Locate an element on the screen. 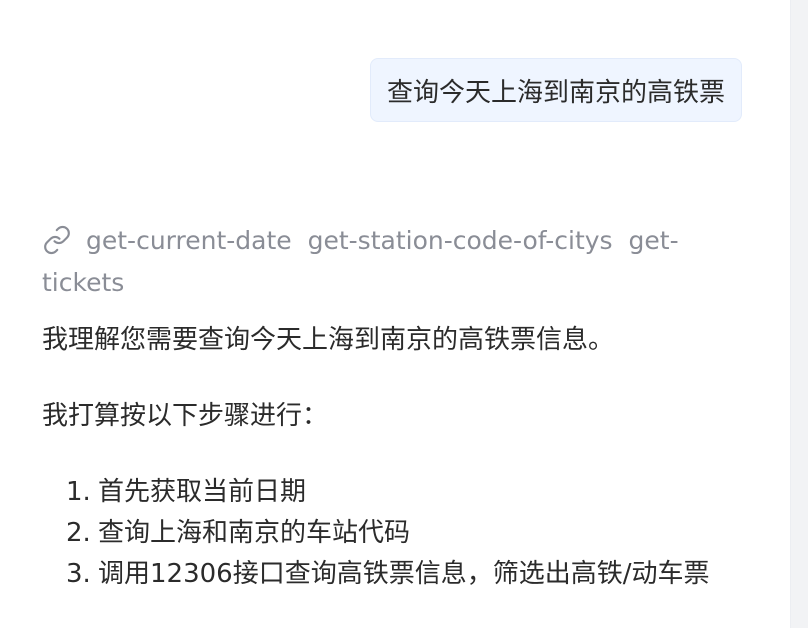 The image size is (808, 628). user-message-text: 查询今天上海到南京的高铁票 is located at coordinates (555, 92).